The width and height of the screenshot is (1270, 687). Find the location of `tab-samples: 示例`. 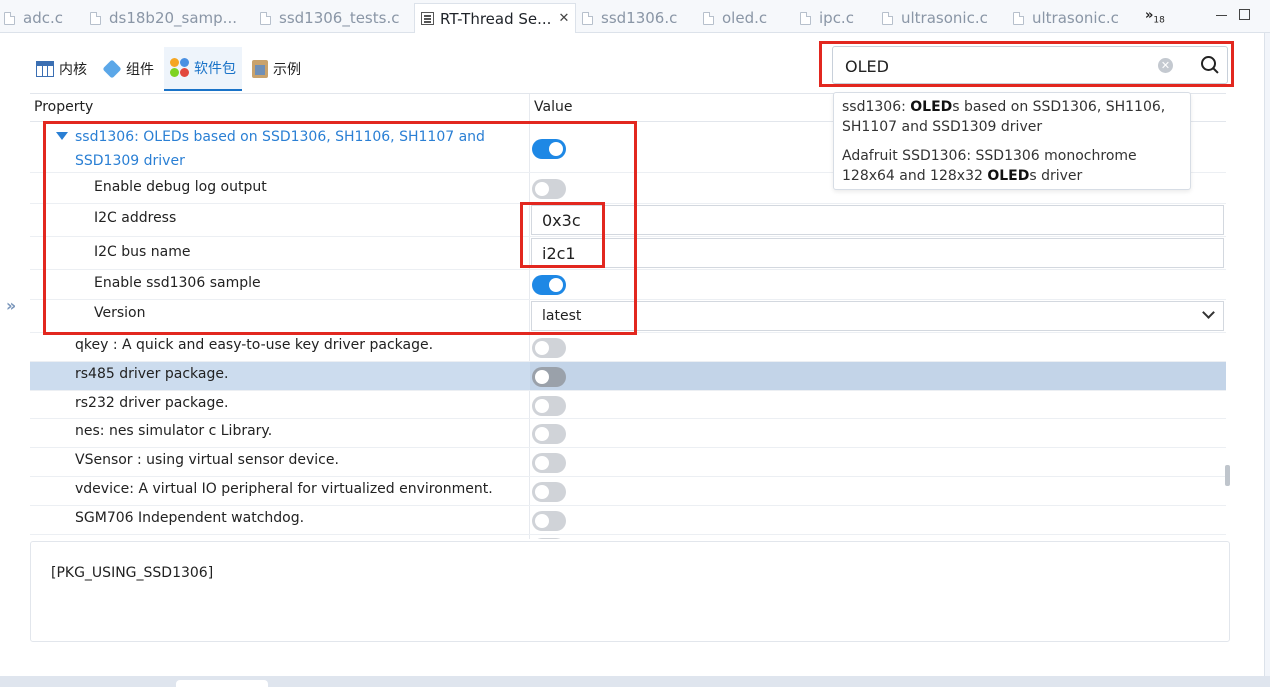

tab-samples: 示例 is located at coordinates (276, 69).